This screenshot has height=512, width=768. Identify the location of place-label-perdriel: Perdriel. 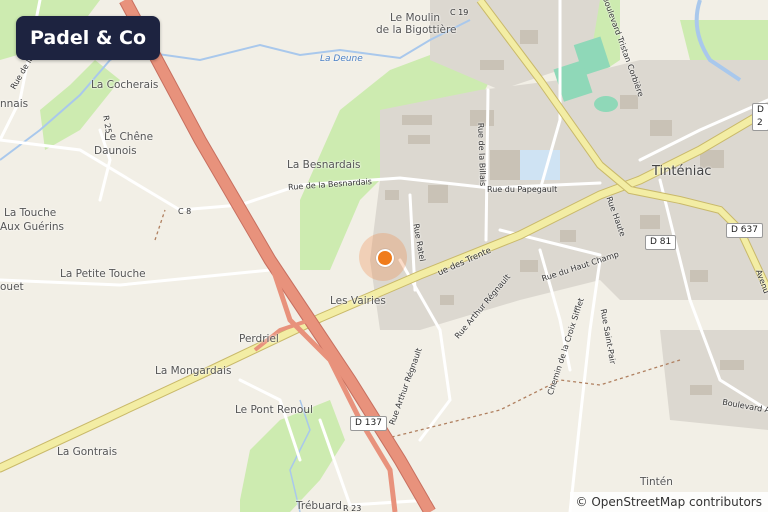
(259, 339).